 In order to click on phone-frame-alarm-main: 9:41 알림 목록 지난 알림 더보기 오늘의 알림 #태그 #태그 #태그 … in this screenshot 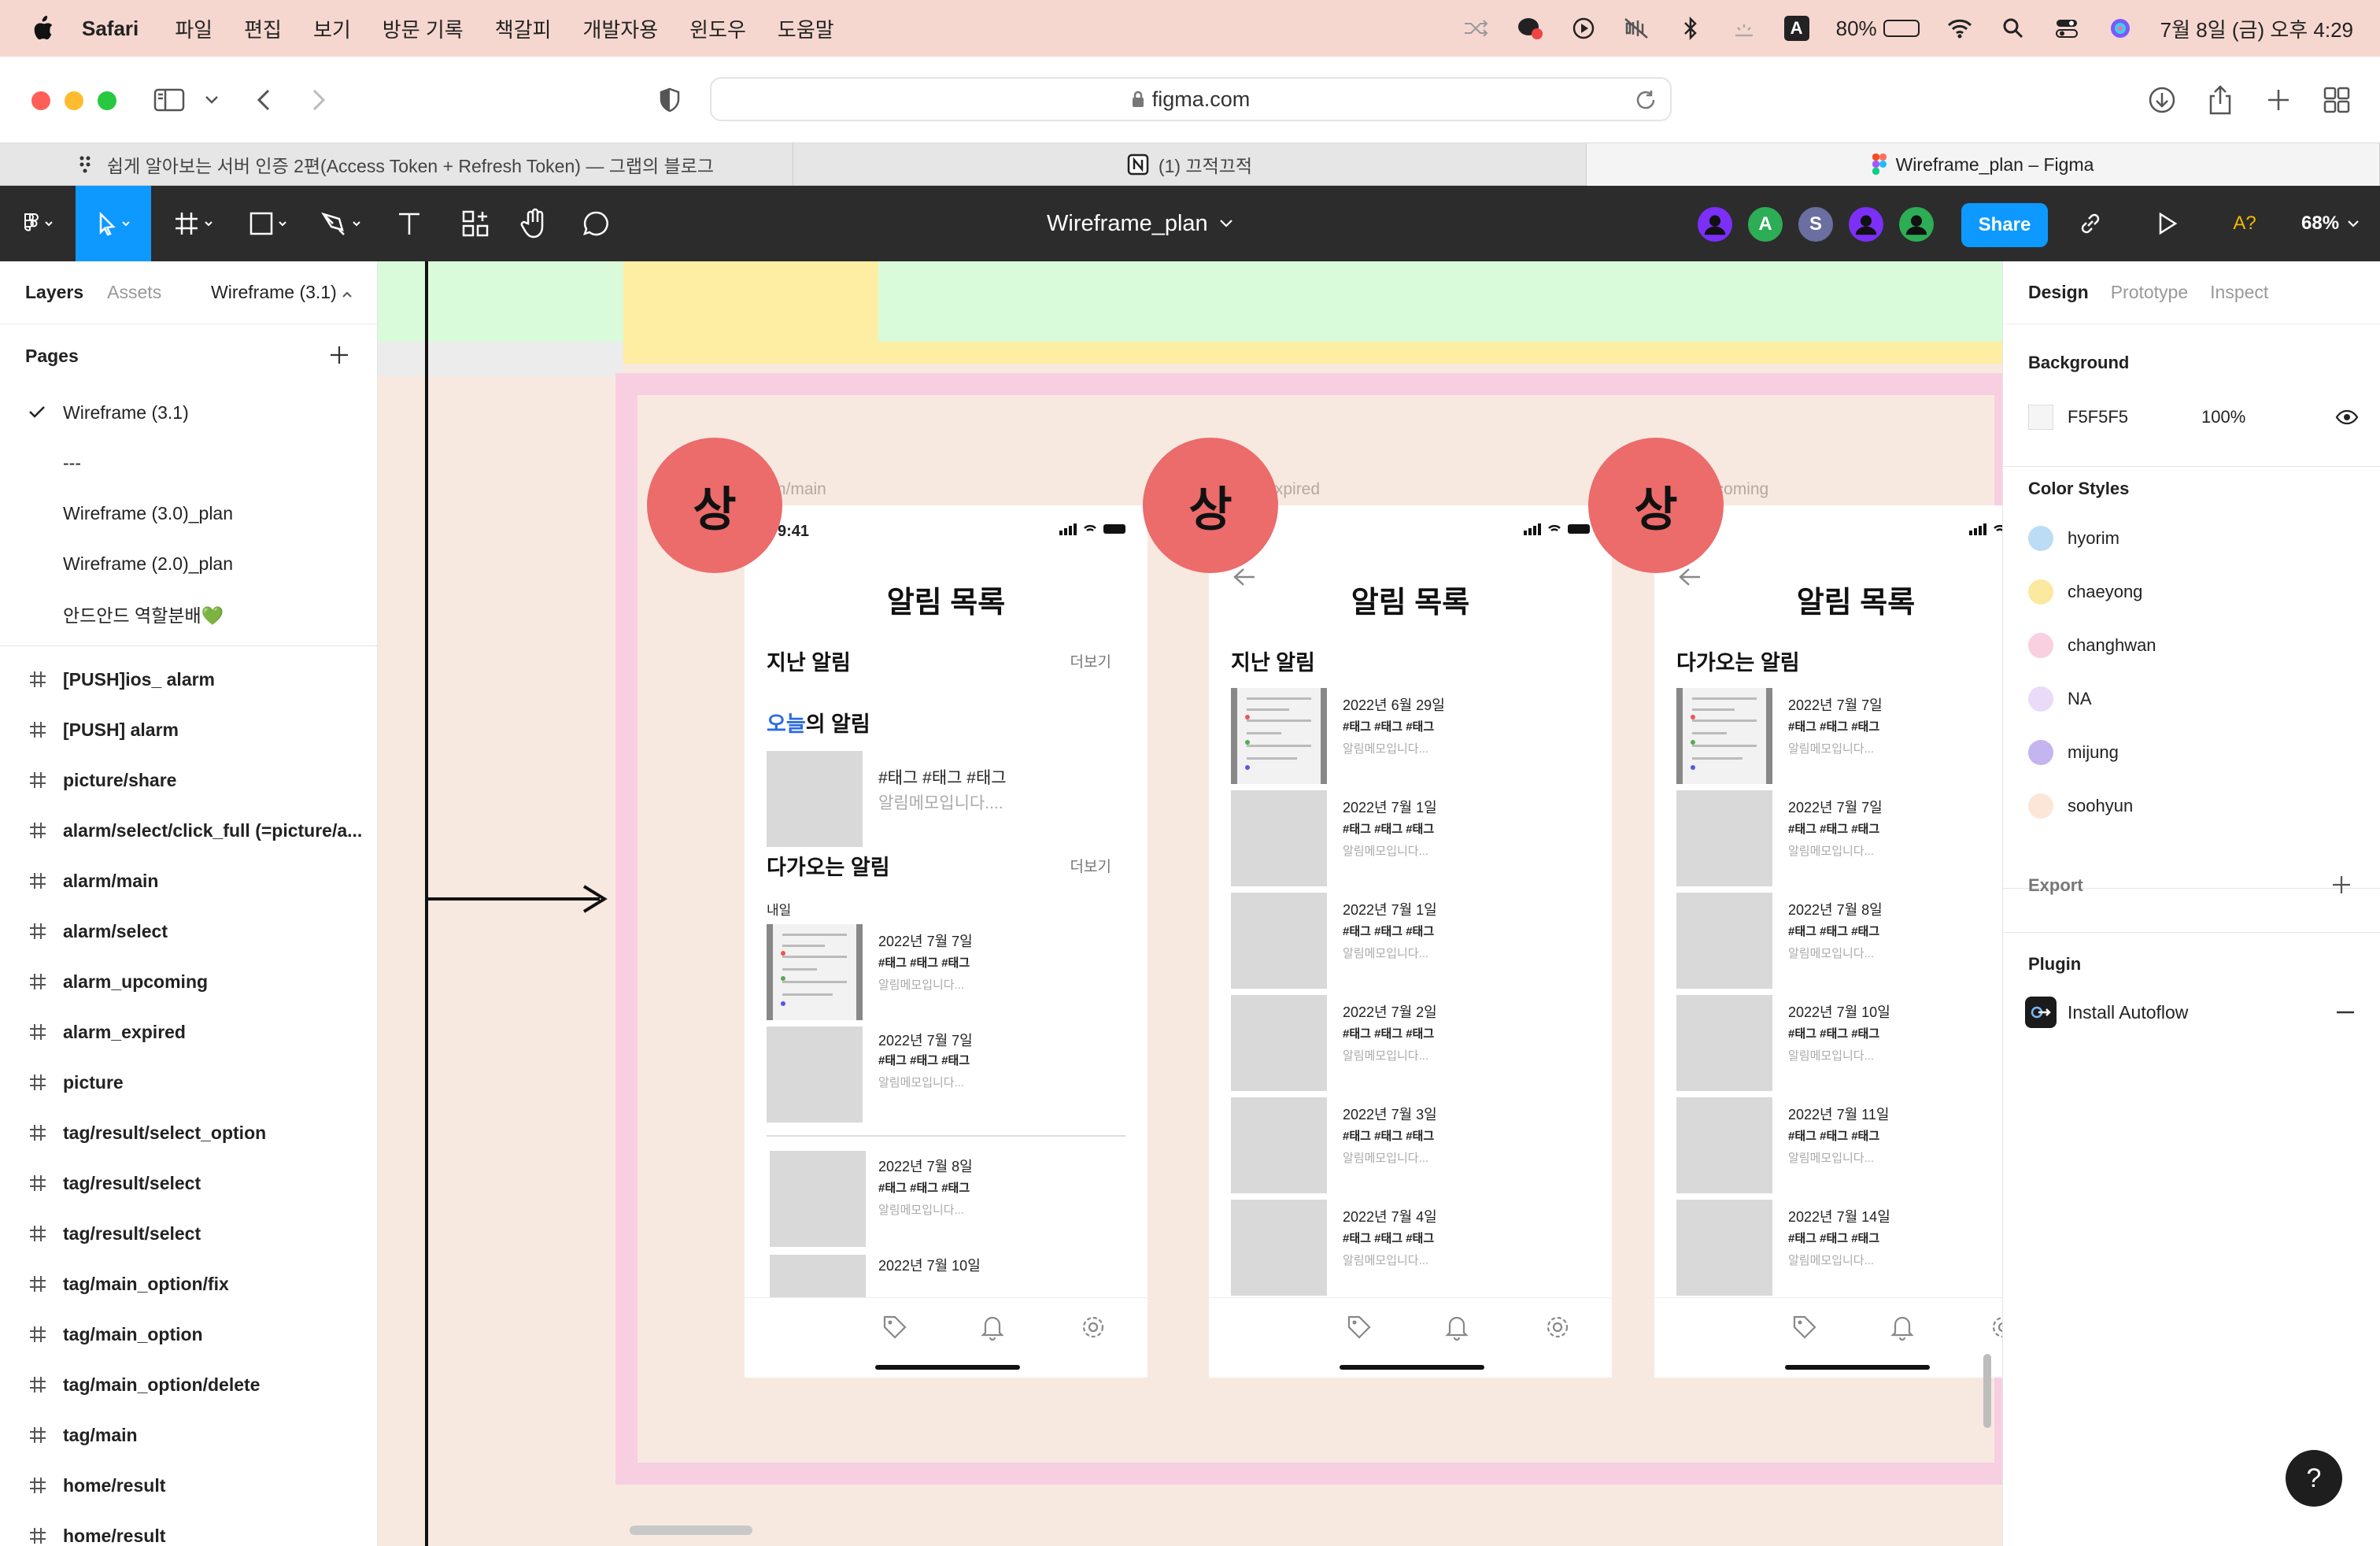, I will do `click(946, 942)`.